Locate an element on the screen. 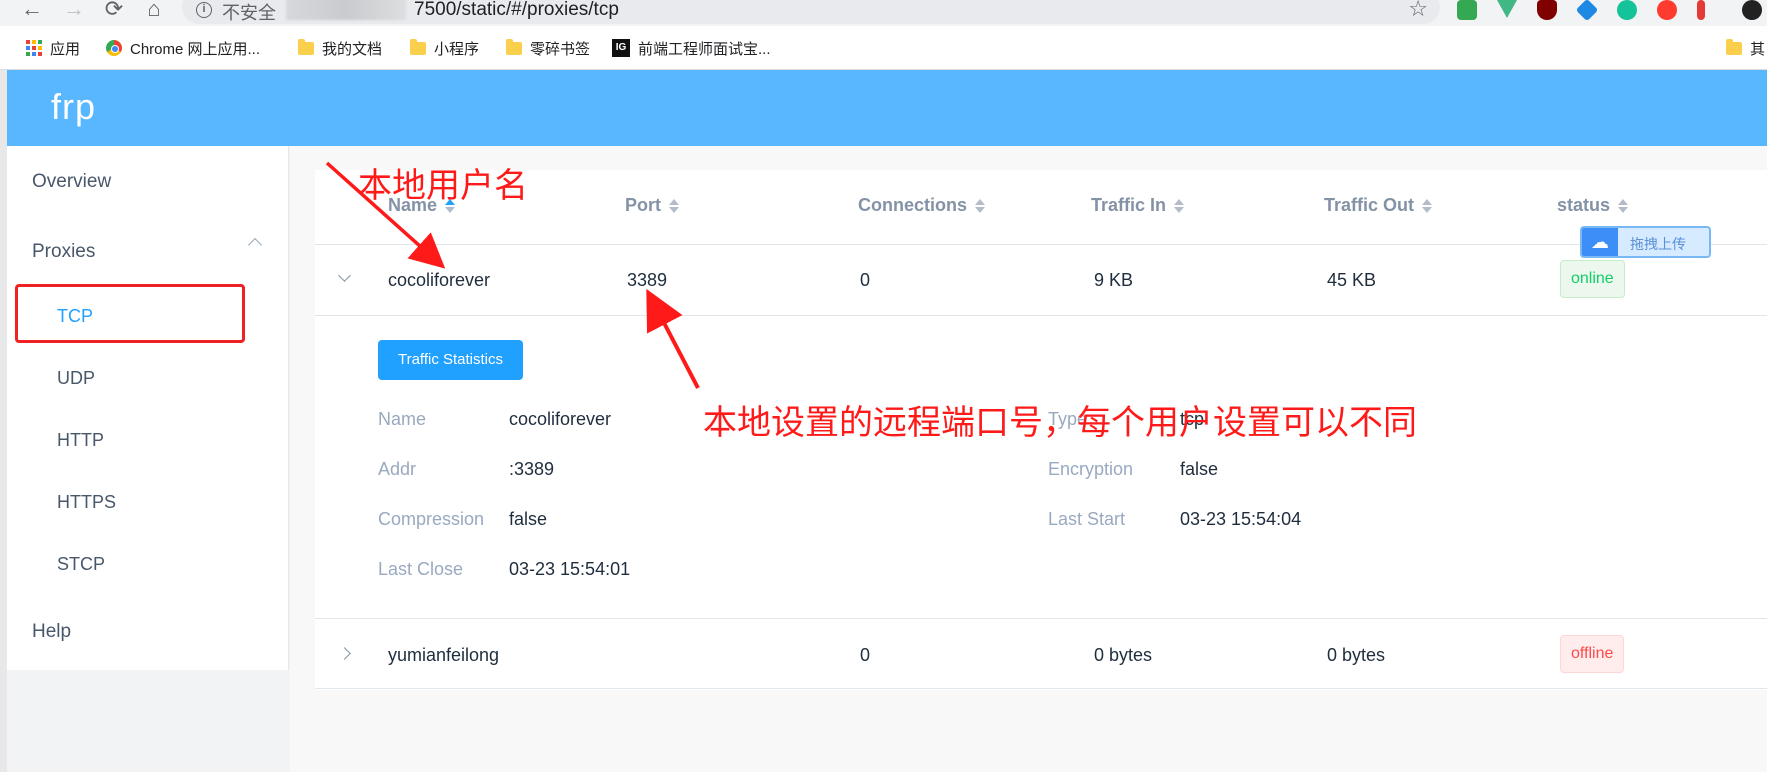 This screenshot has width=1767, height=772. sidebar-item-stcp: STCP is located at coordinates (81, 564).